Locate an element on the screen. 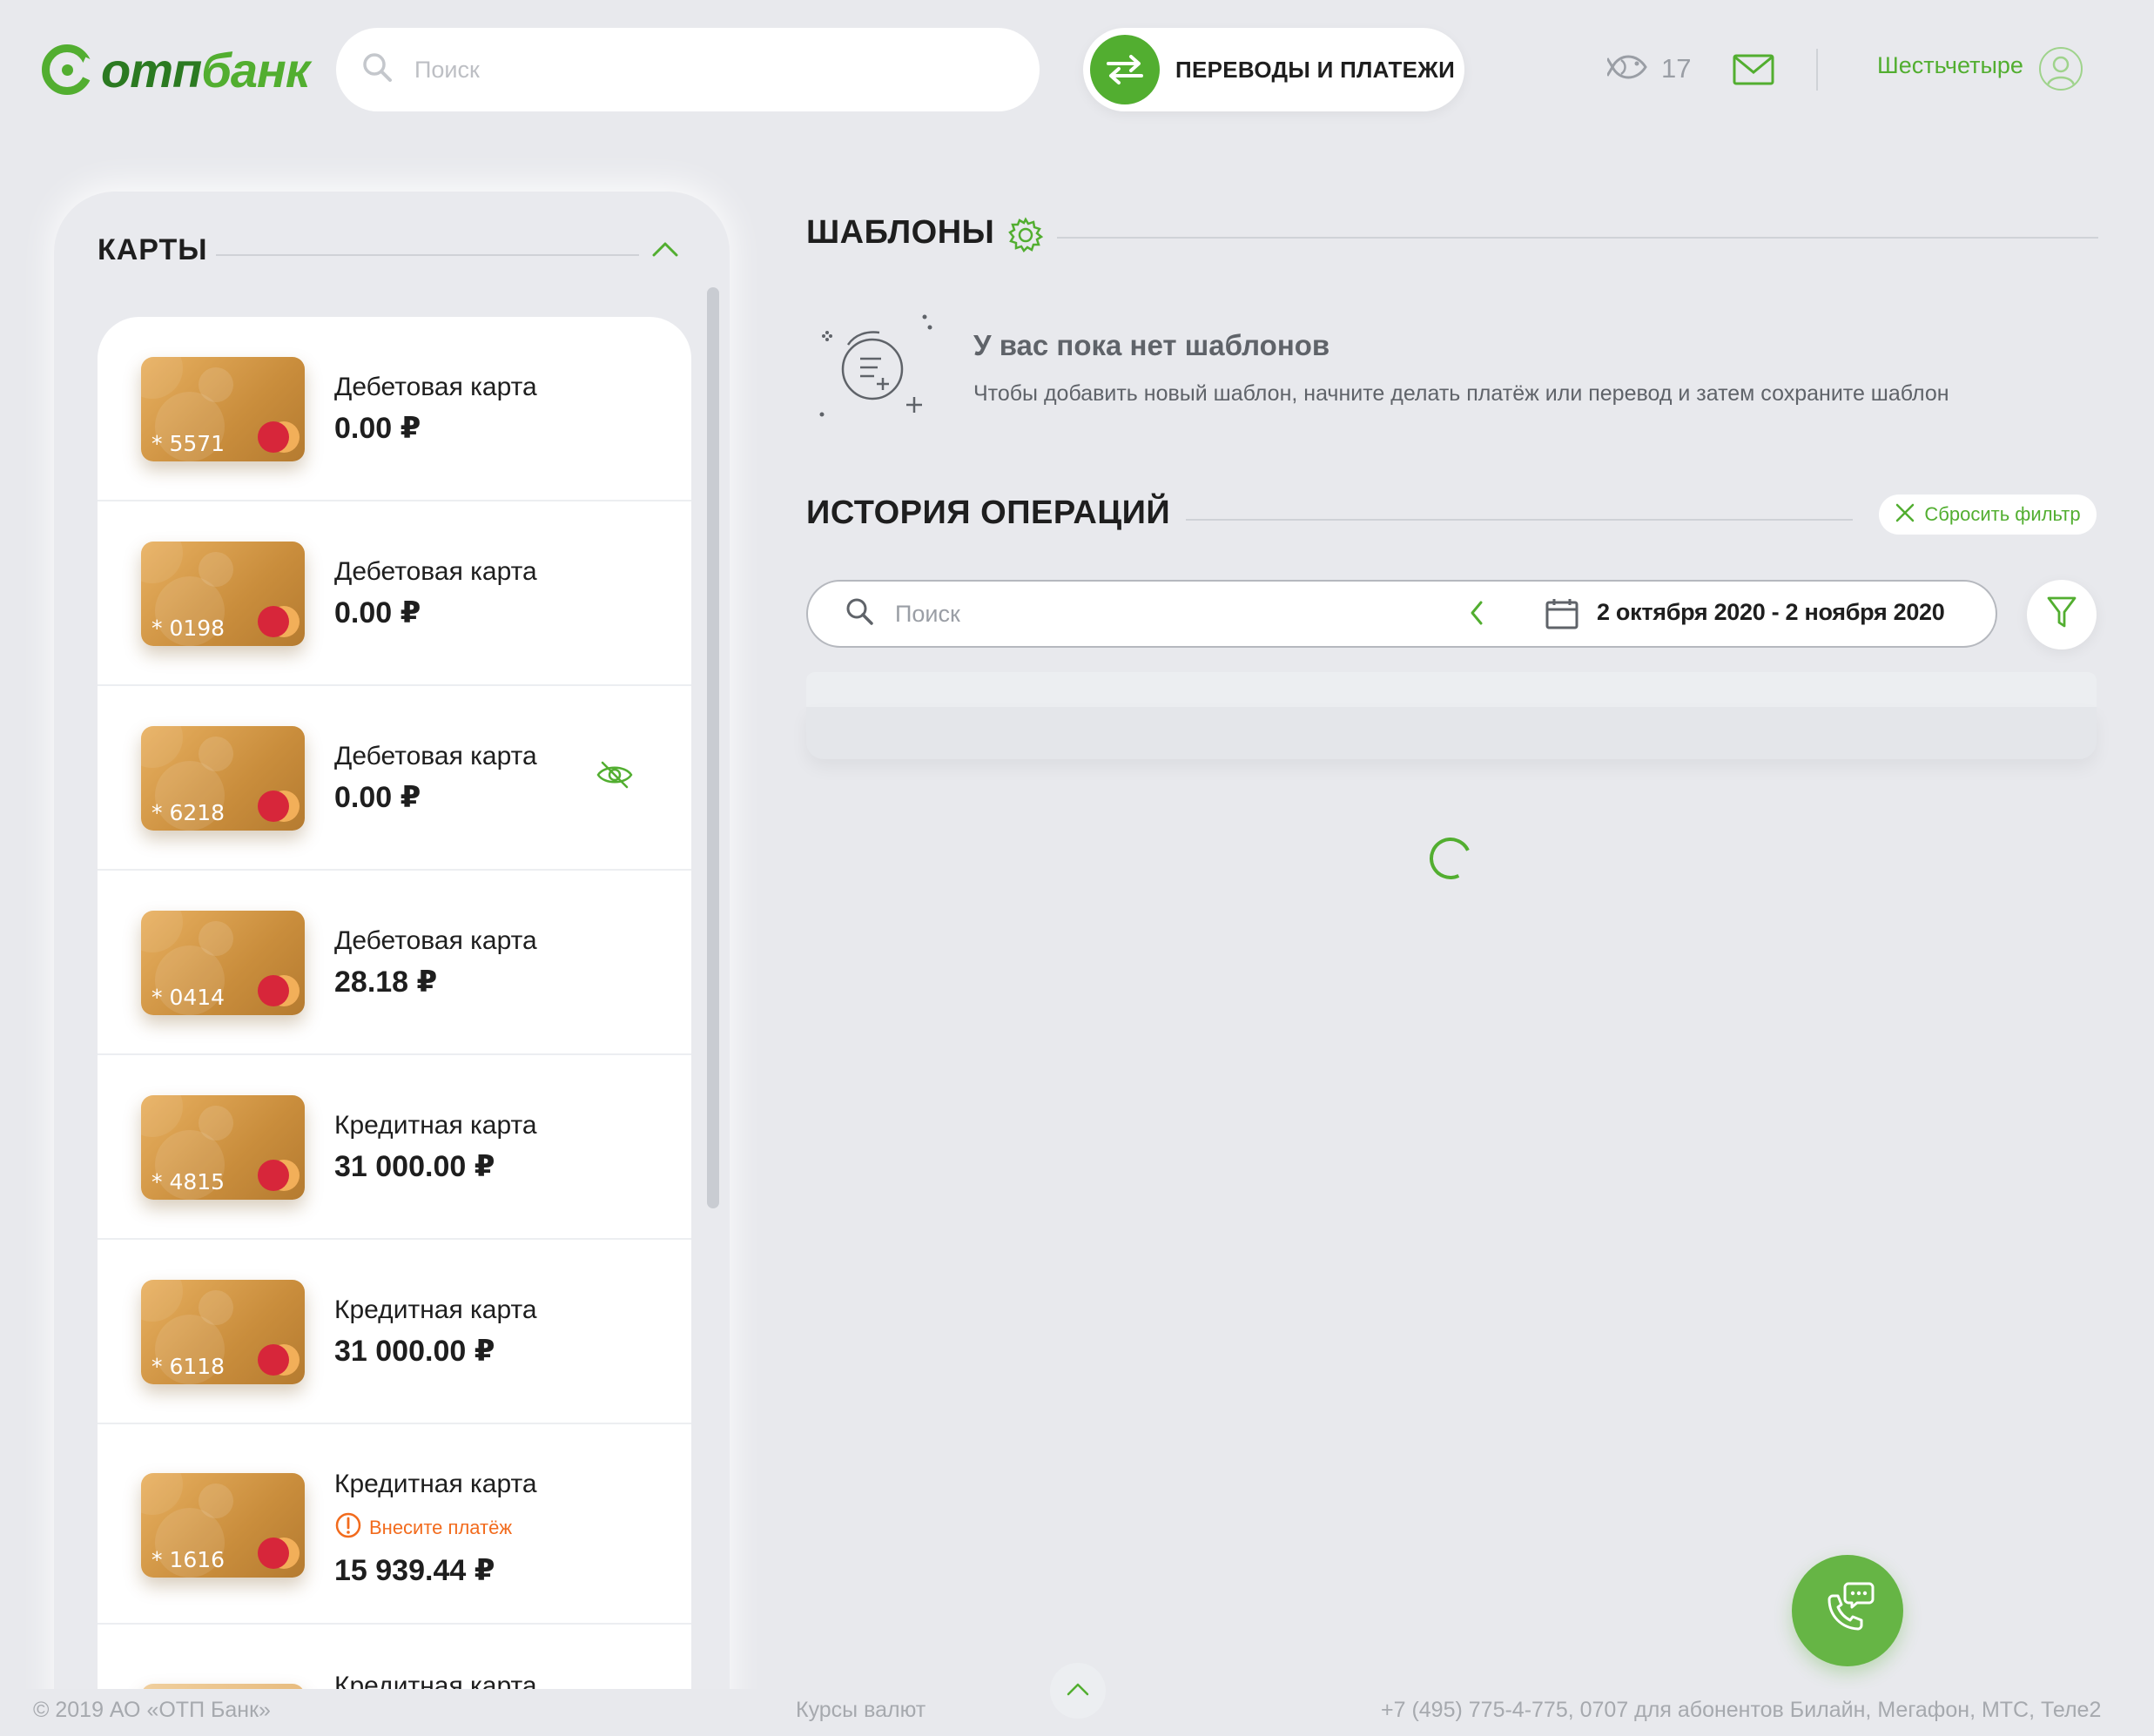 This screenshot has width=2154, height=1736. footer-copyright: © 2019 АО «ОТП Банк» is located at coordinates (152, 1710).